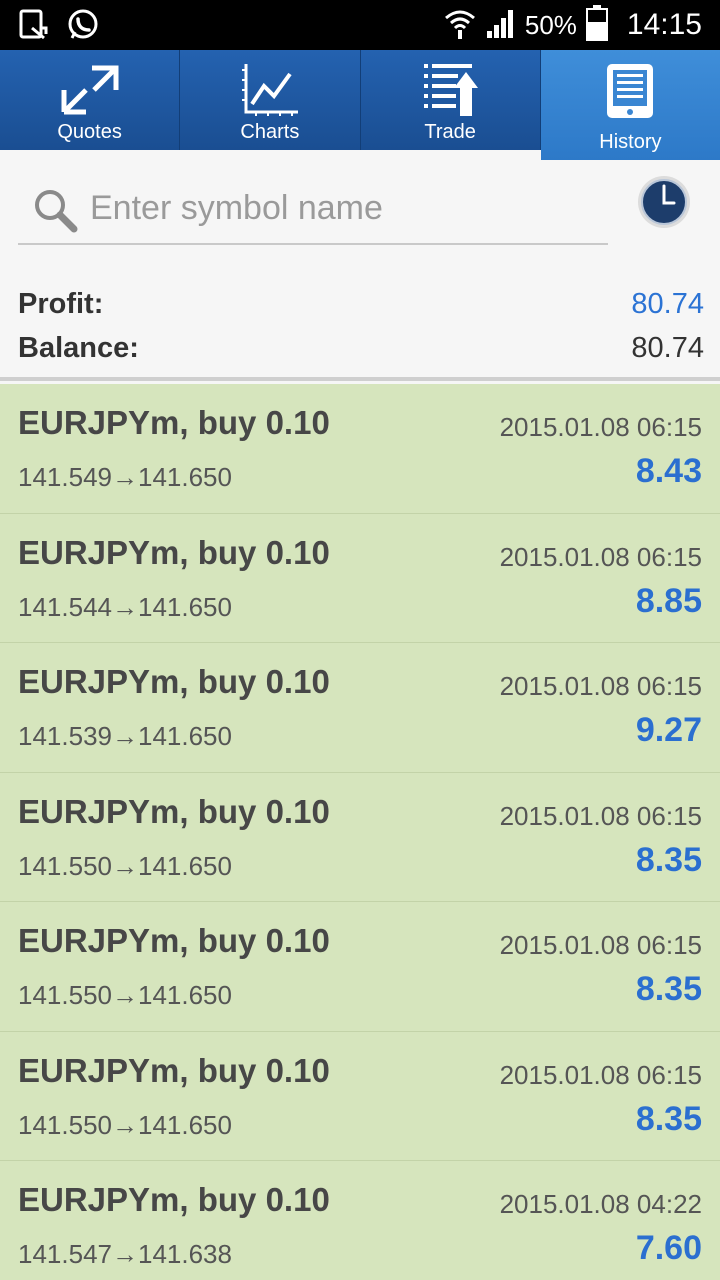  I want to click on tab-quotes: Quotes, so click(90, 100).